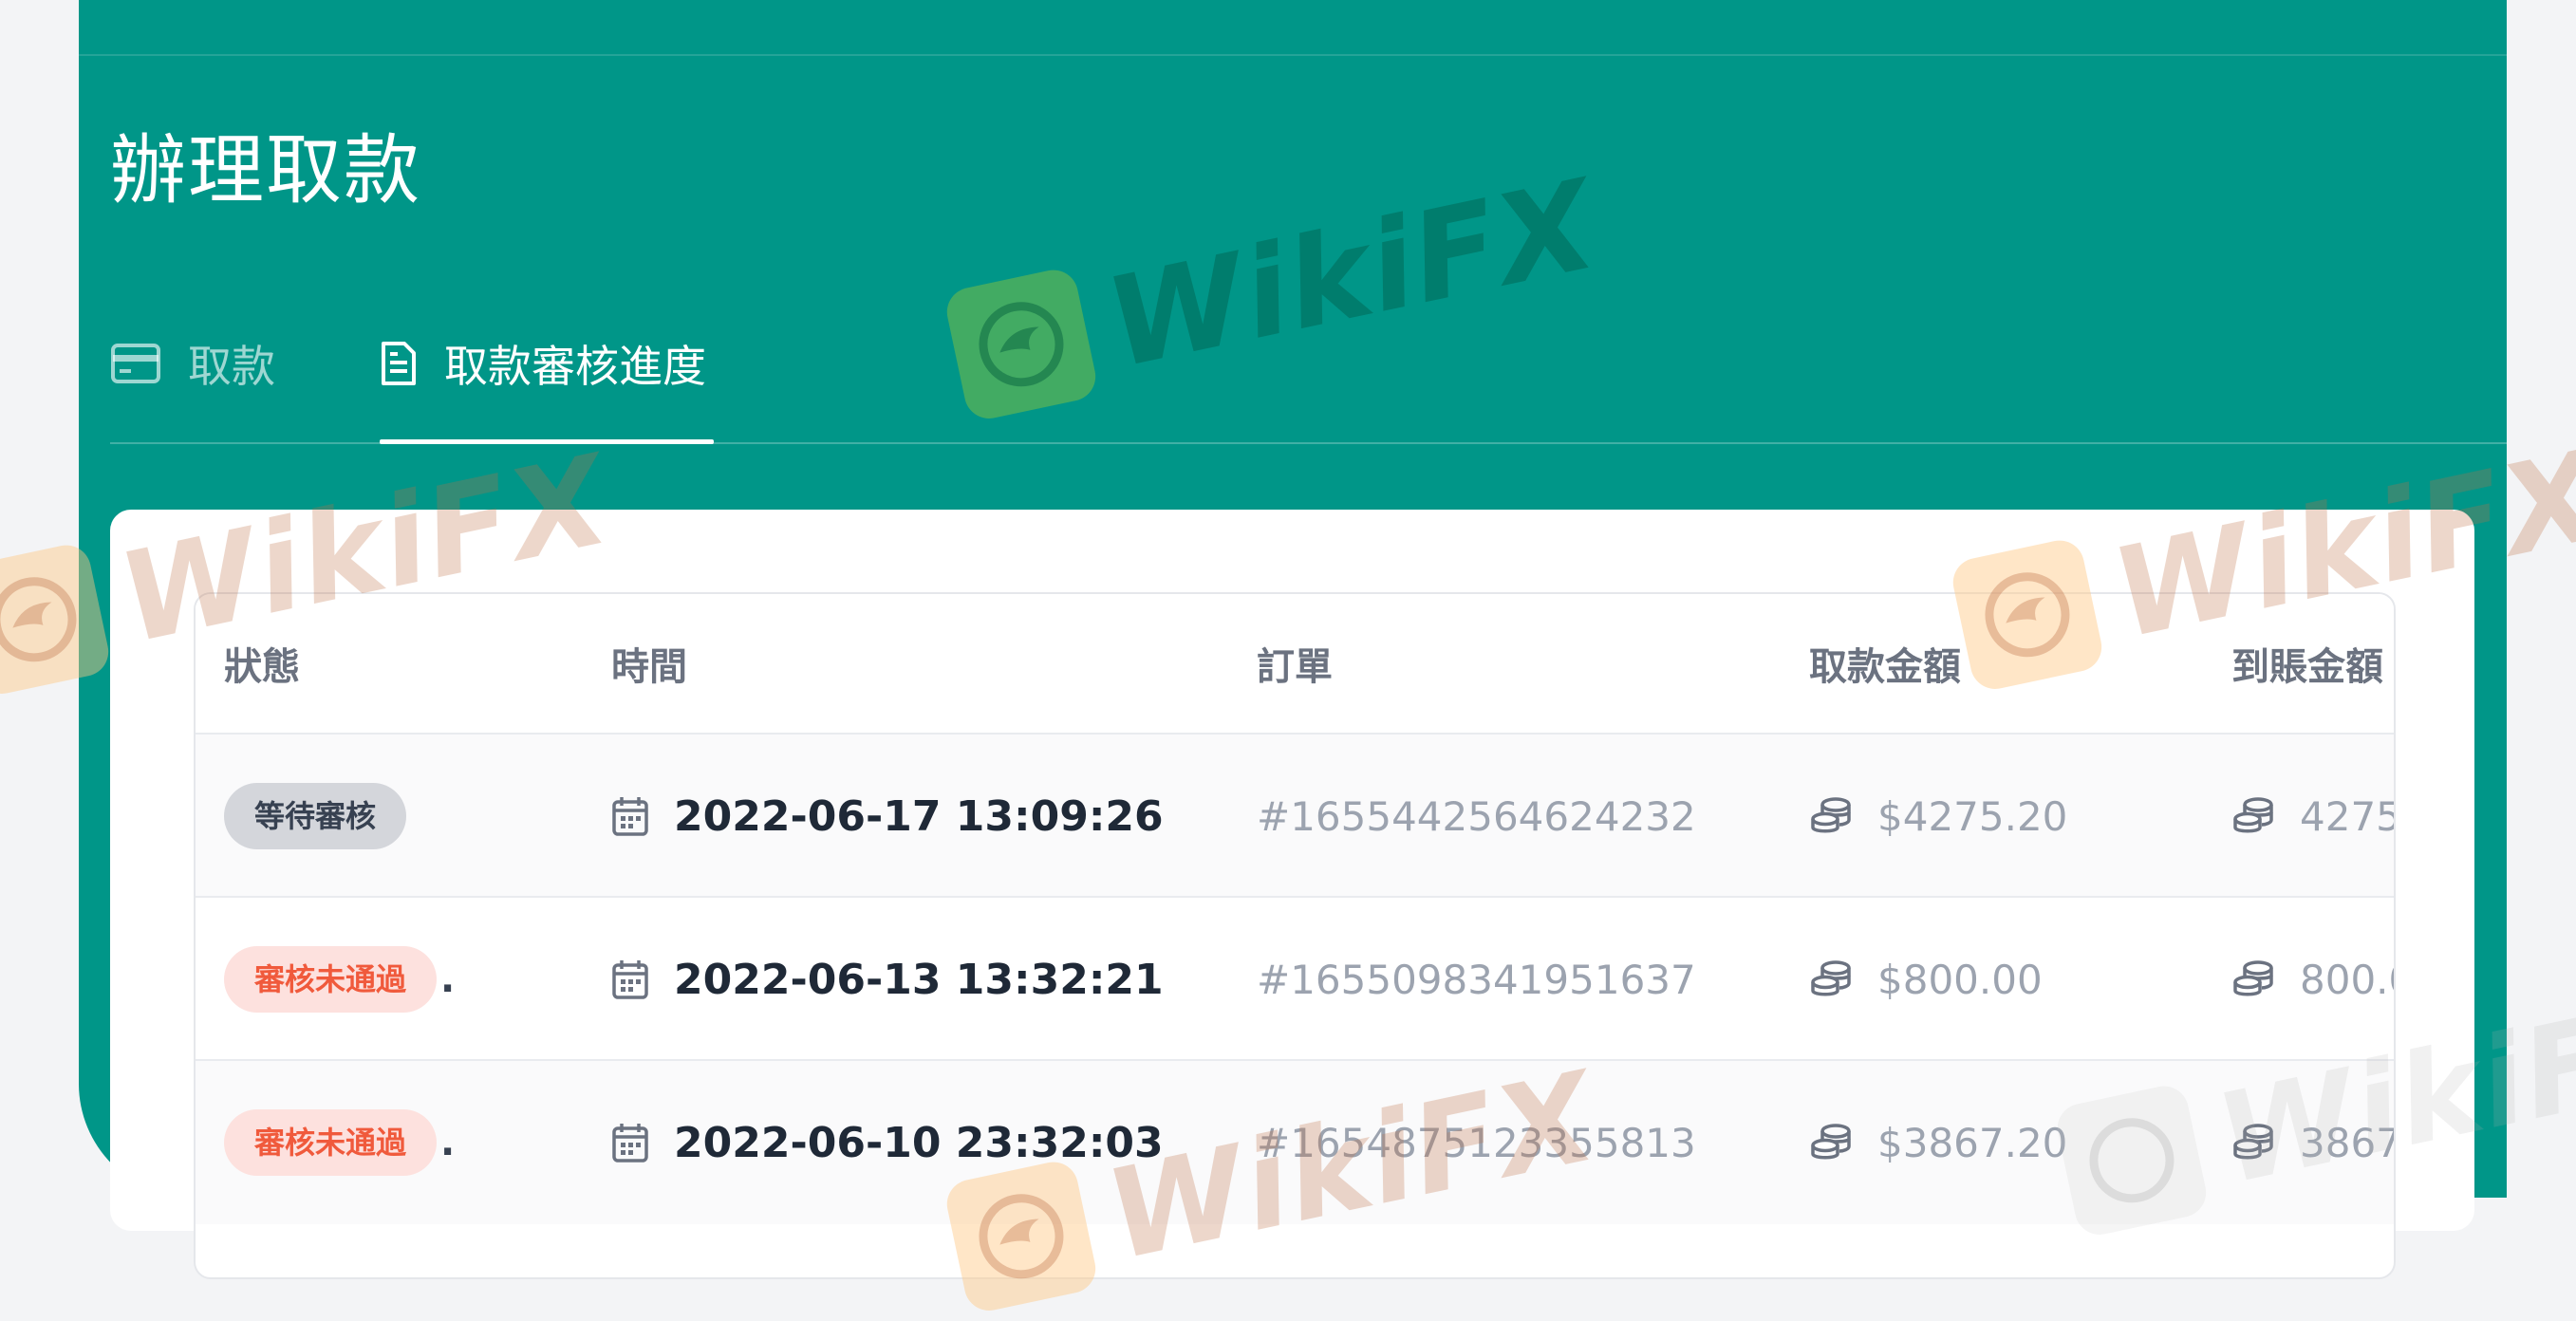 The width and height of the screenshot is (2576, 1321). Describe the element at coordinates (1476, 816) in the screenshot. I see `row-order-id: #1655442564624232` at that location.